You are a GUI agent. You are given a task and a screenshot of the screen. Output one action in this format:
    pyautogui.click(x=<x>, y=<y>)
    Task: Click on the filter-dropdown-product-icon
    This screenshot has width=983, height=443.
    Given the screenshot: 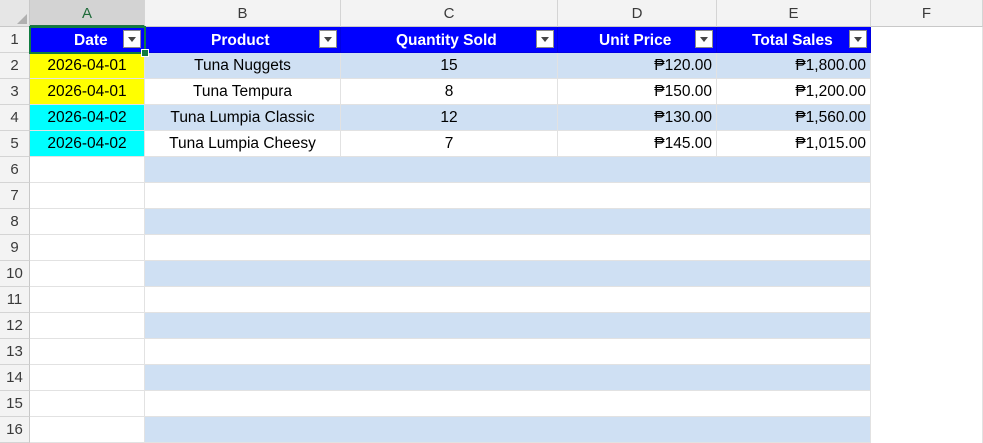 What is the action you would take?
    pyautogui.click(x=328, y=39)
    